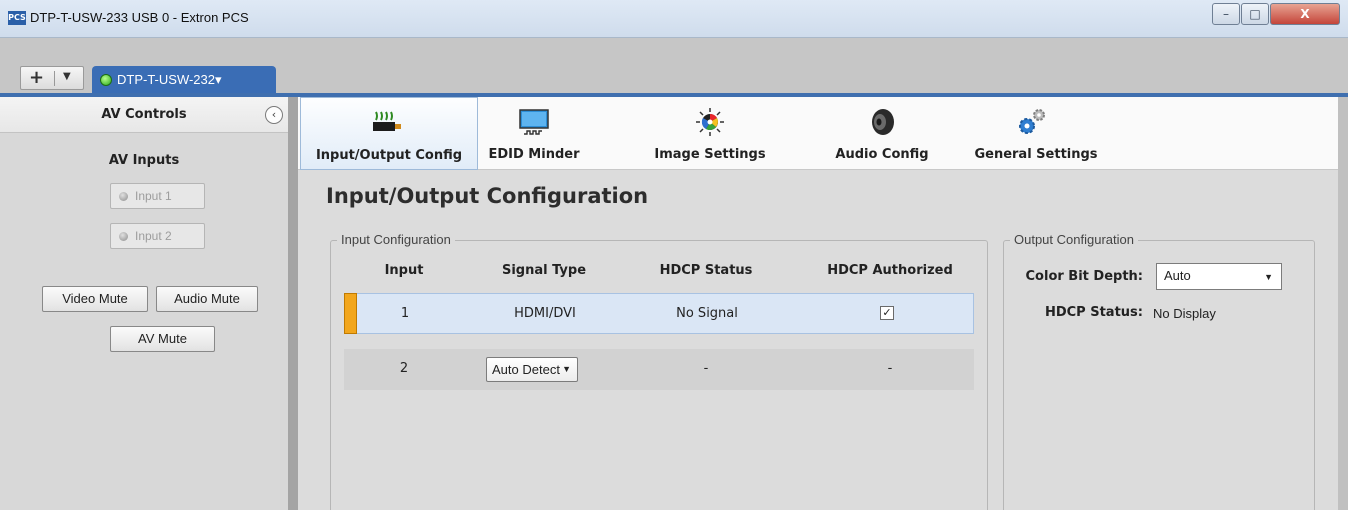 The image size is (1348, 510). I want to click on input-number: 1, so click(405, 313).